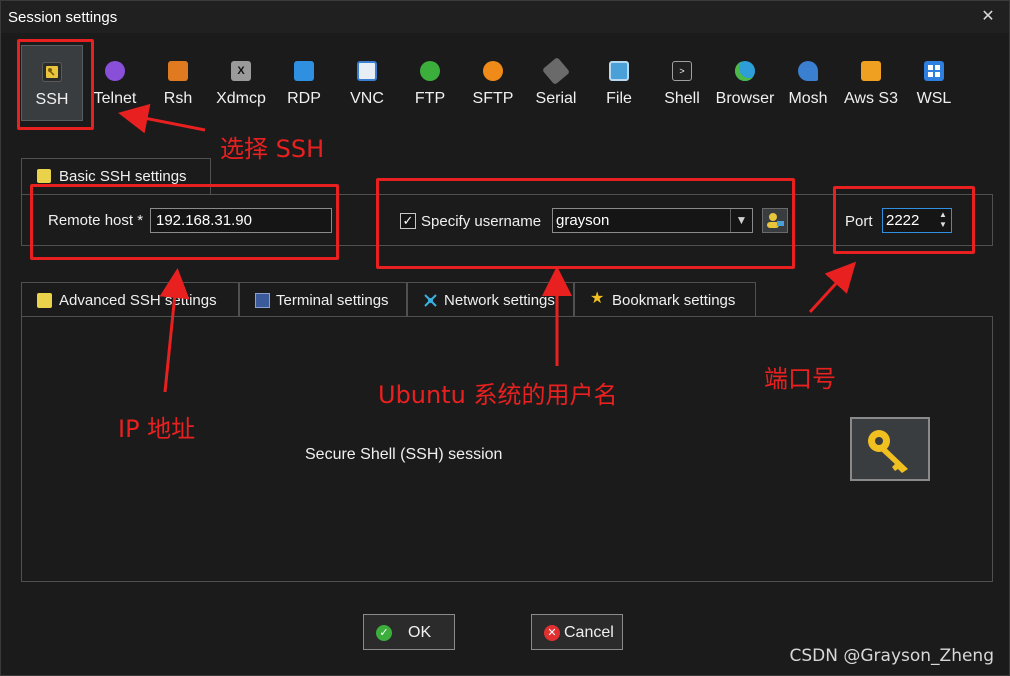 The width and height of the screenshot is (1010, 676). Describe the element at coordinates (505, 17) in the screenshot. I see `title-bar: Session settings ✕` at that location.